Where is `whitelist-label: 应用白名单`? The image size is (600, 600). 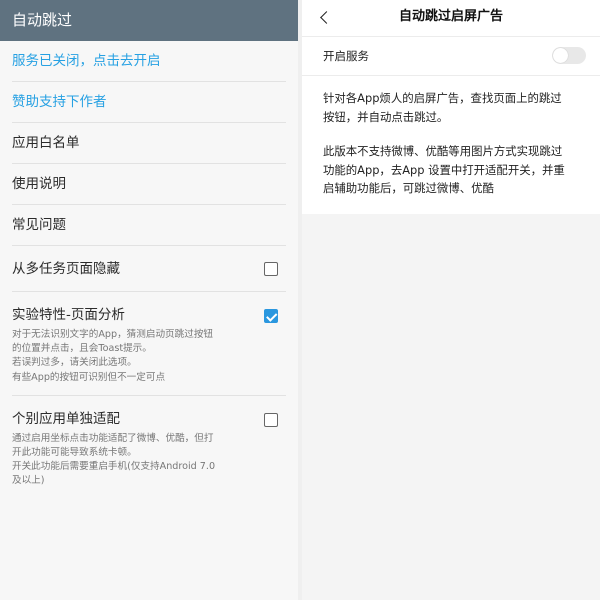
whitelist-label: 应用白名单 is located at coordinates (46, 143).